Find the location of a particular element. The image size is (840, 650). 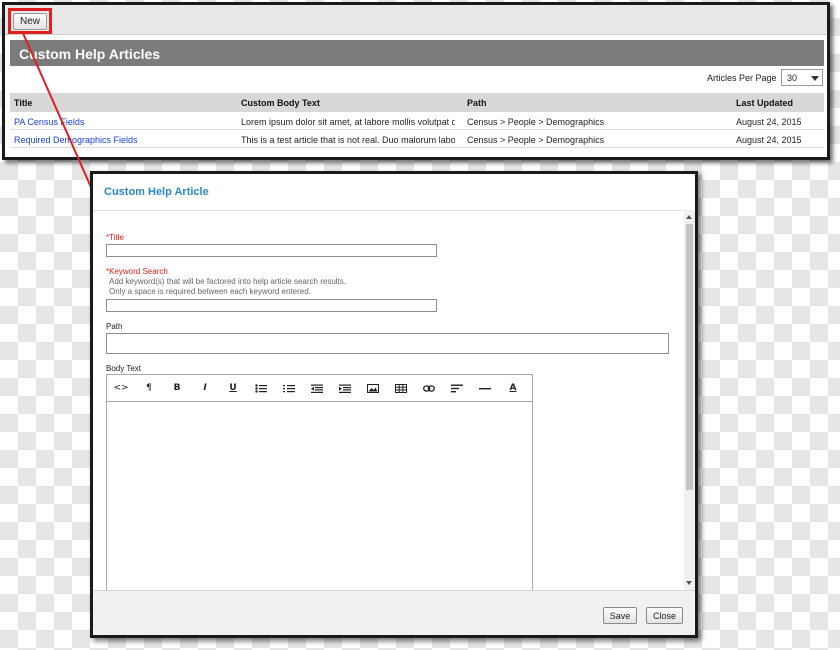

italic-icon: I is located at coordinates (205, 388).